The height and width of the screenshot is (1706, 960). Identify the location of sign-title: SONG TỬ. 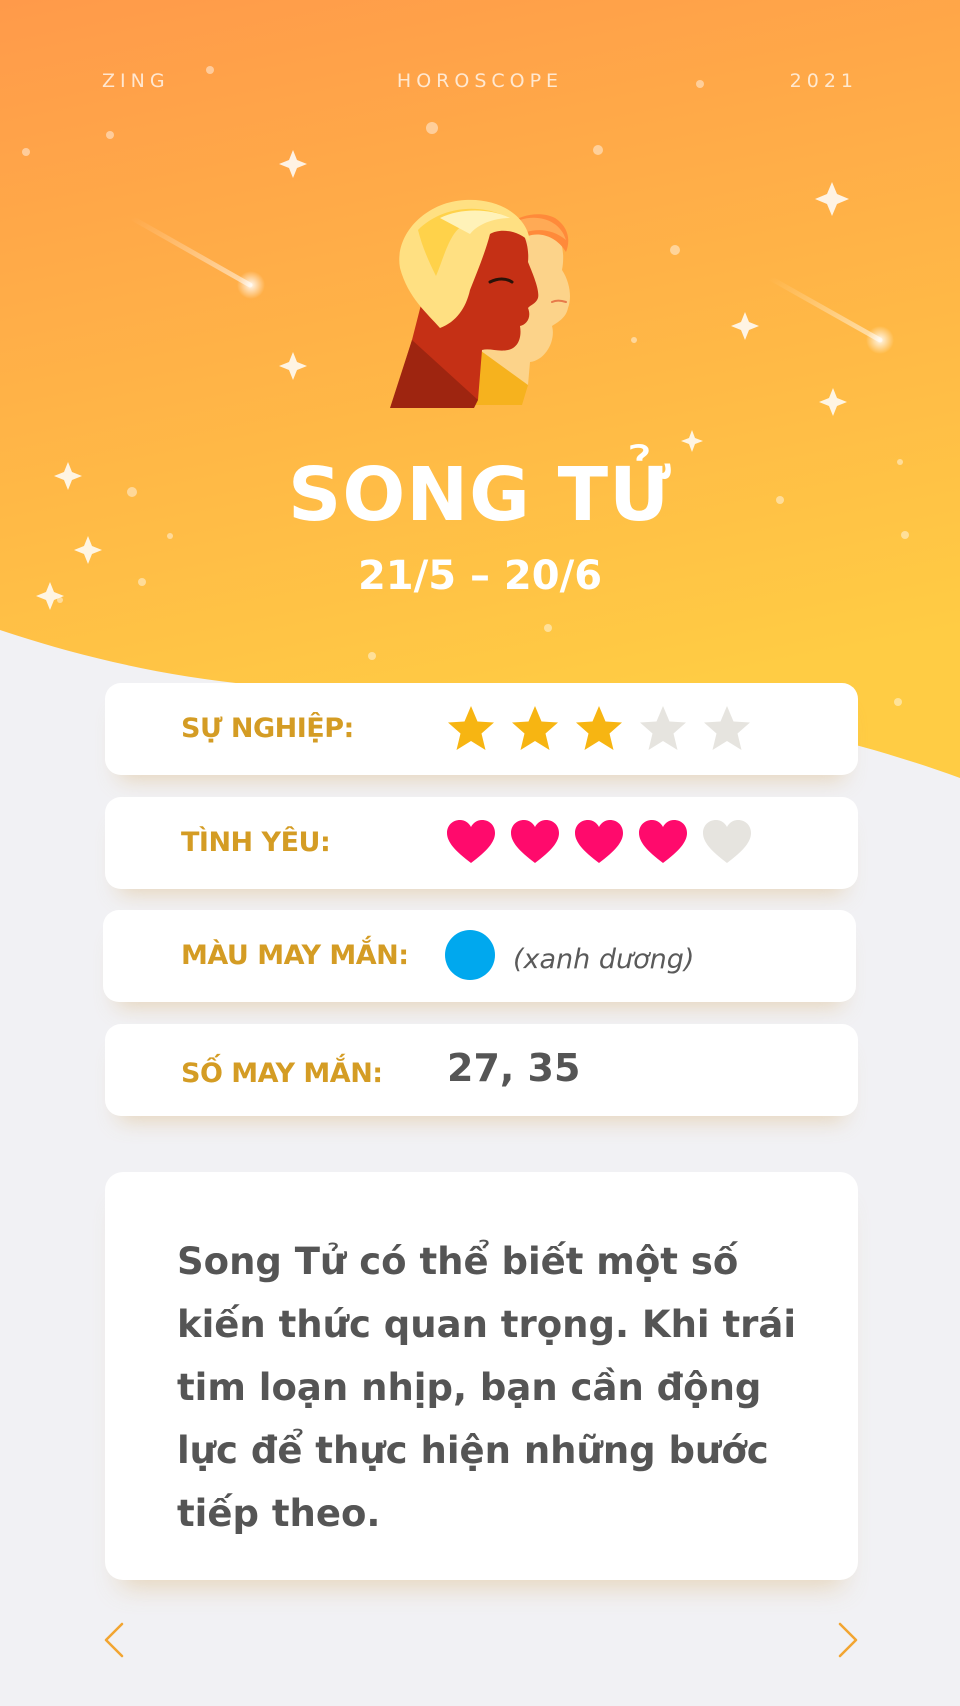
(480, 495).